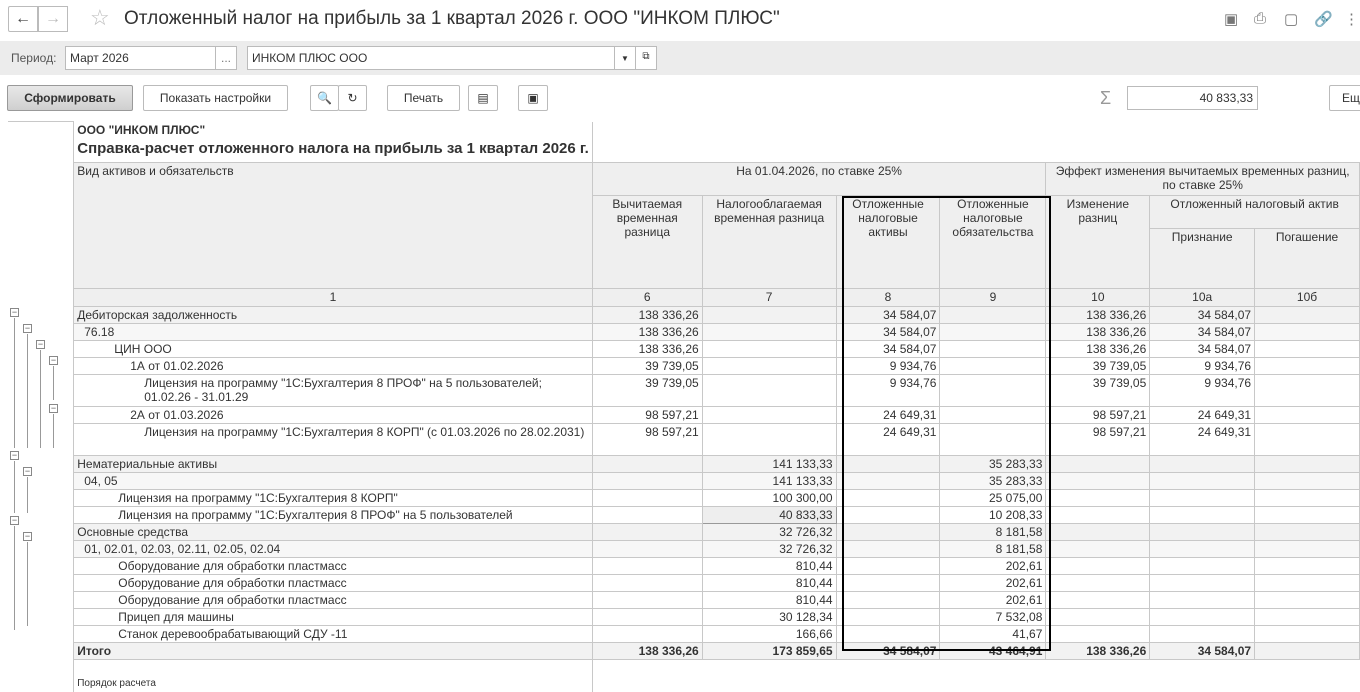  Describe the element at coordinates (100, 18) in the screenshot. I see `favorite-star-icon: ☆` at that location.